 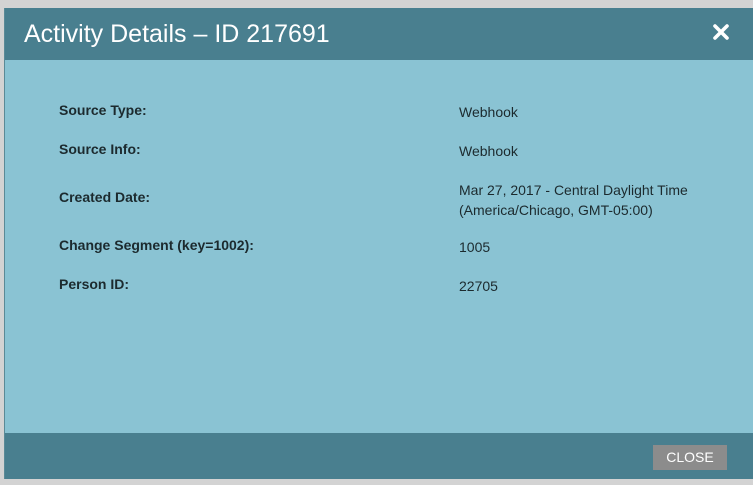 I want to click on detail-value-line-2: (America/Chicago, GMT-05:00), so click(x=556, y=210).